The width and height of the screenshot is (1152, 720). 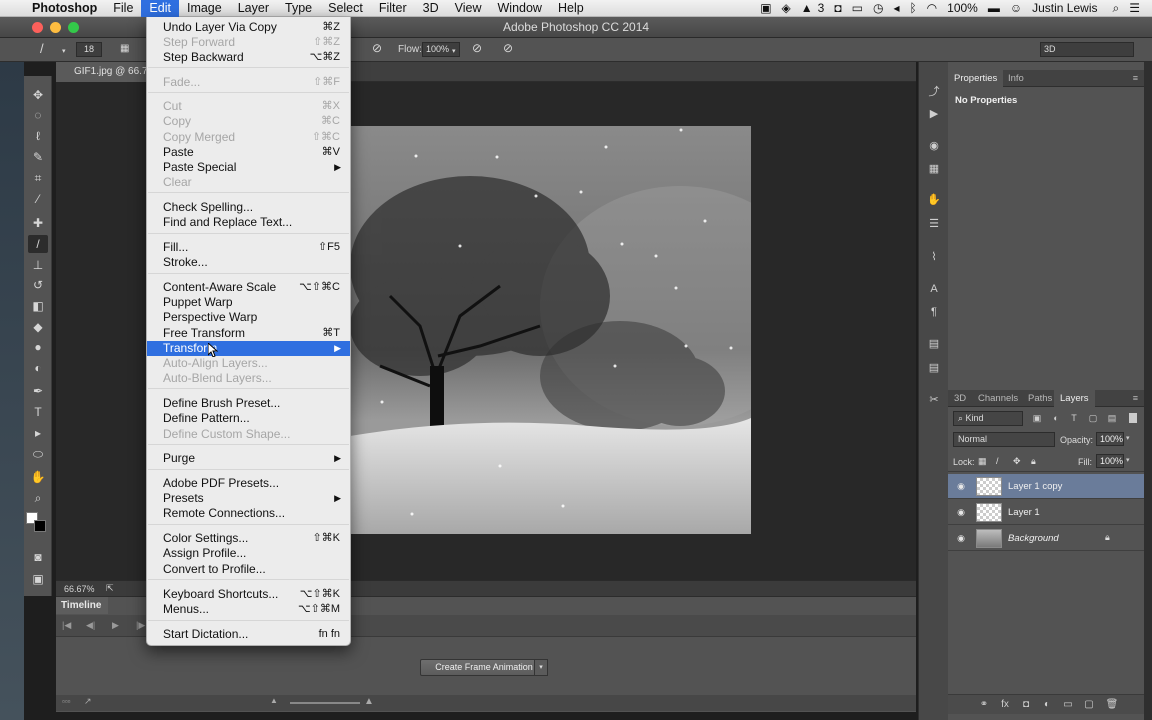 What do you see at coordinates (912, 8) in the screenshot?
I see `bluetooth-icon: ᛒ` at bounding box center [912, 8].